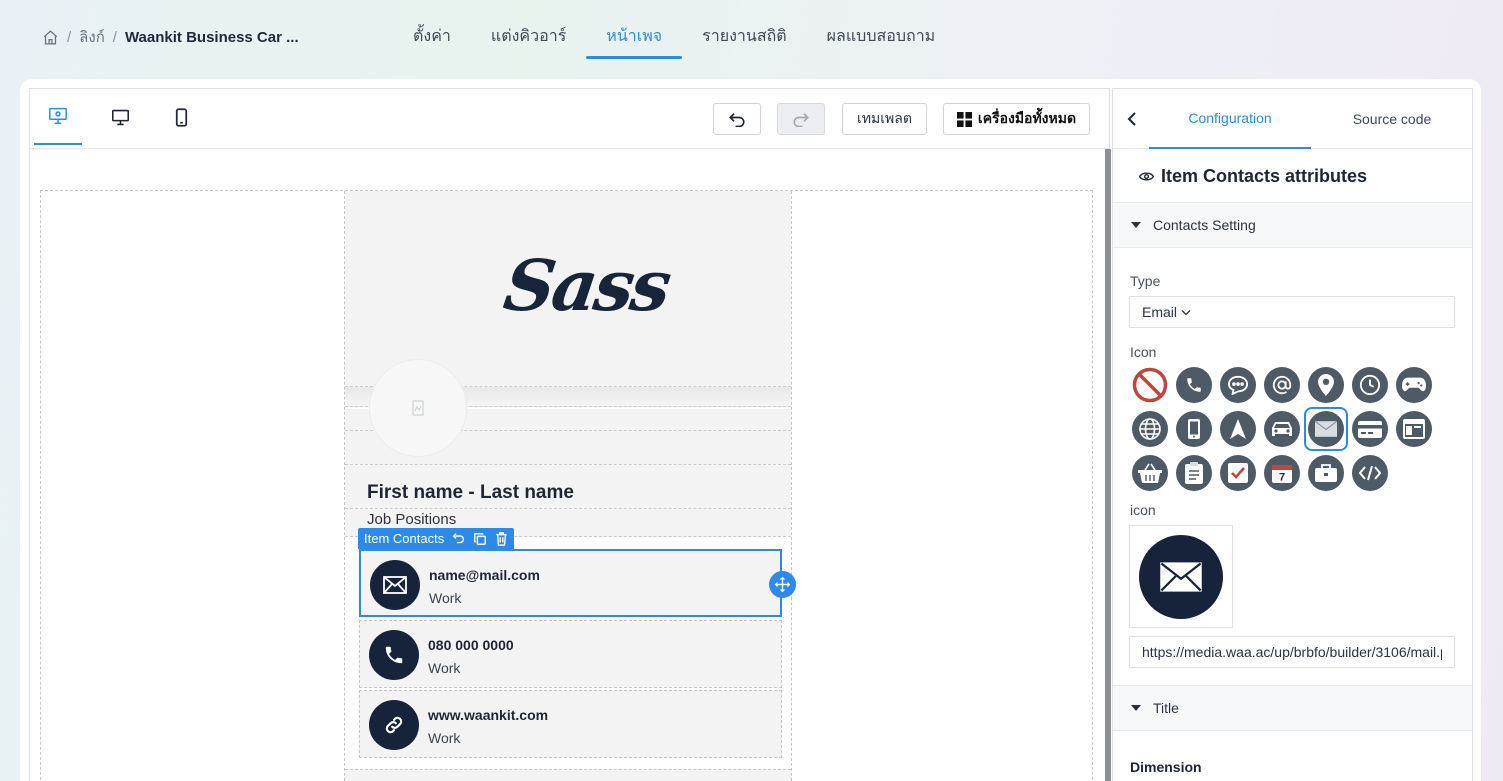 The width and height of the screenshot is (1503, 781). What do you see at coordinates (570, 654) in the screenshot?
I see `contact-item-phone: 080 000 0000 Work` at bounding box center [570, 654].